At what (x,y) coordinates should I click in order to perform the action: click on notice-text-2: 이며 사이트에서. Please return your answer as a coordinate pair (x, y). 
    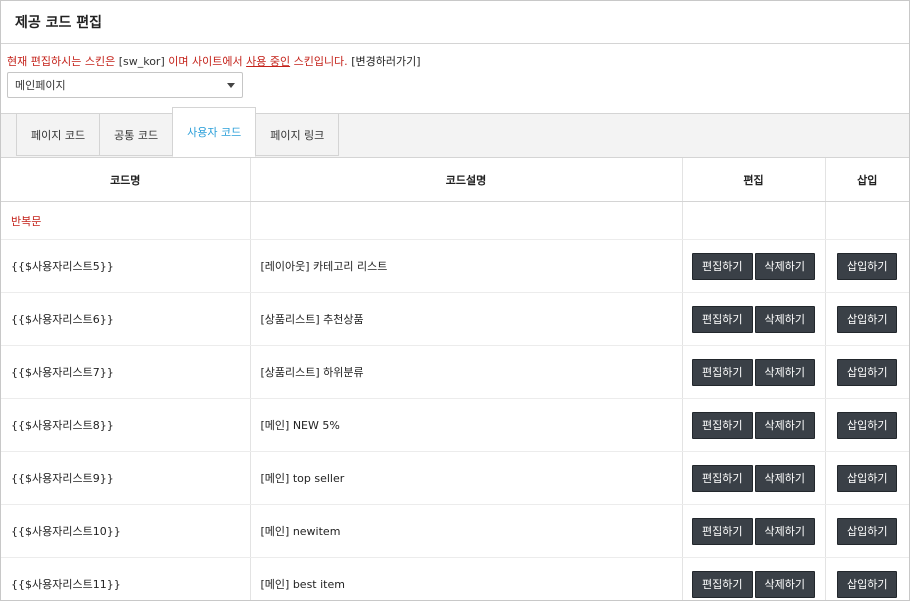
    Looking at the image, I should click on (205, 61).